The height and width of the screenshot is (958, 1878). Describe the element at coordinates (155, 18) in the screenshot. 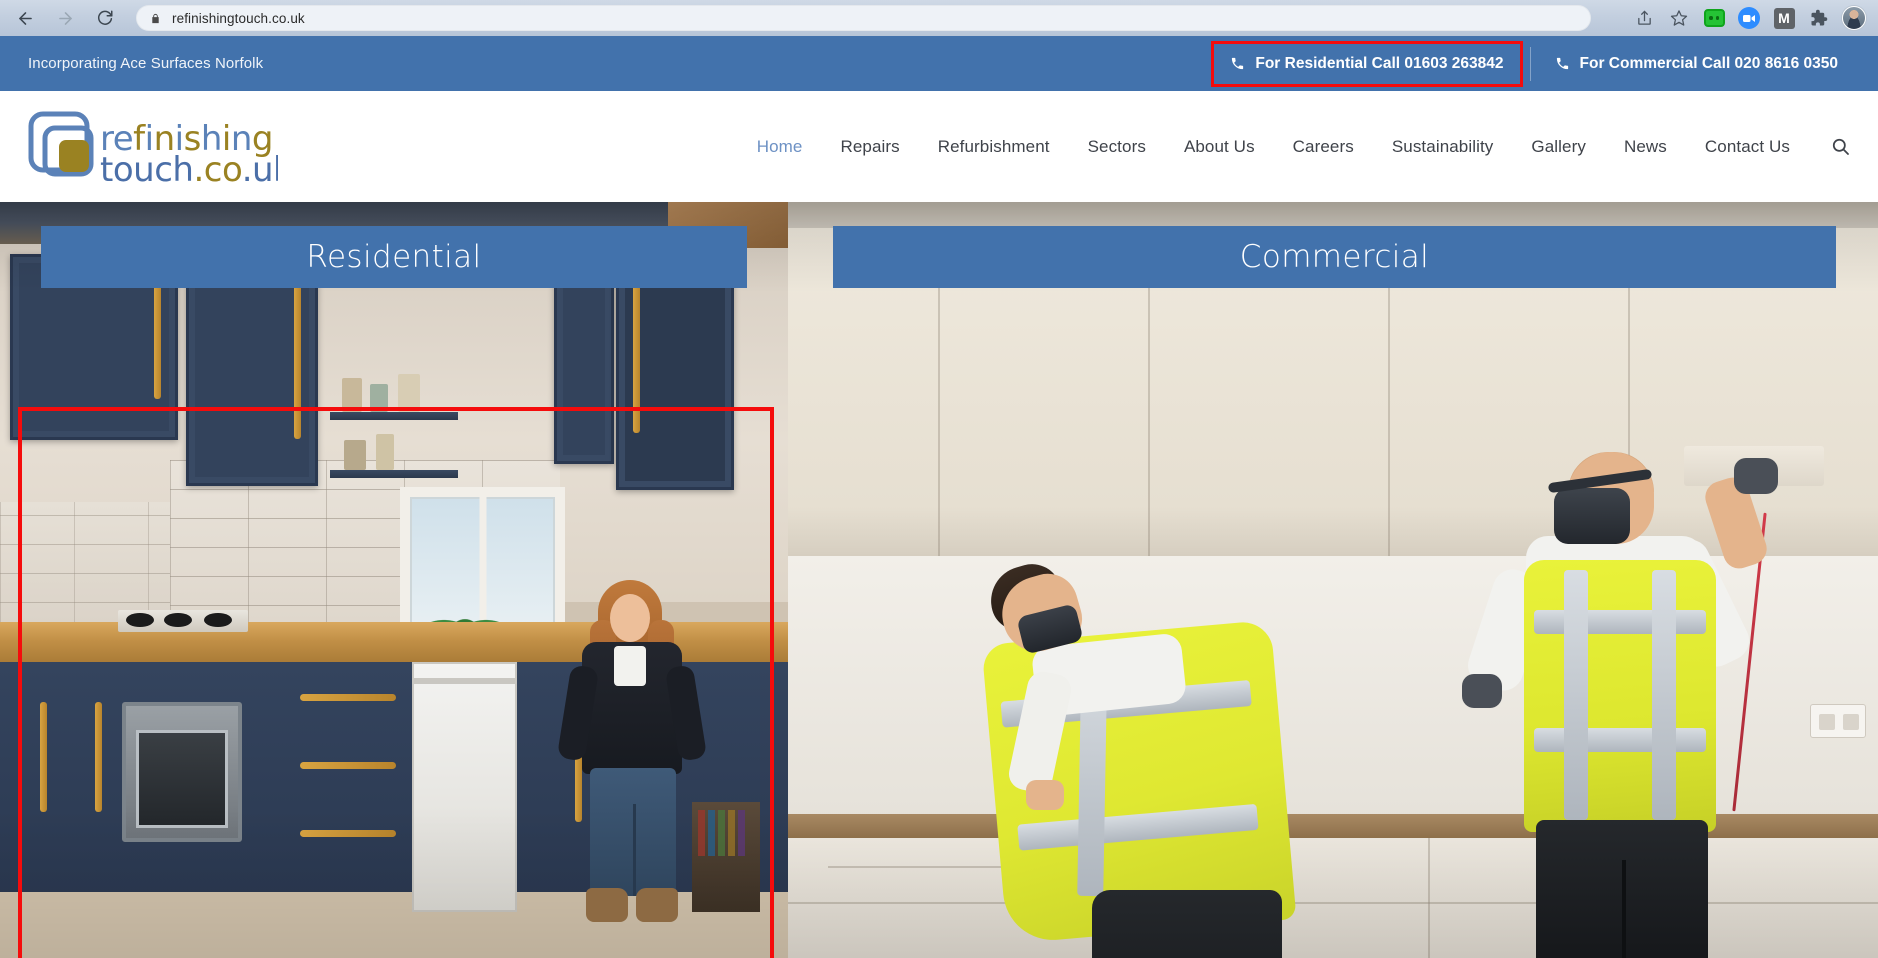

I see `lock-icon` at that location.